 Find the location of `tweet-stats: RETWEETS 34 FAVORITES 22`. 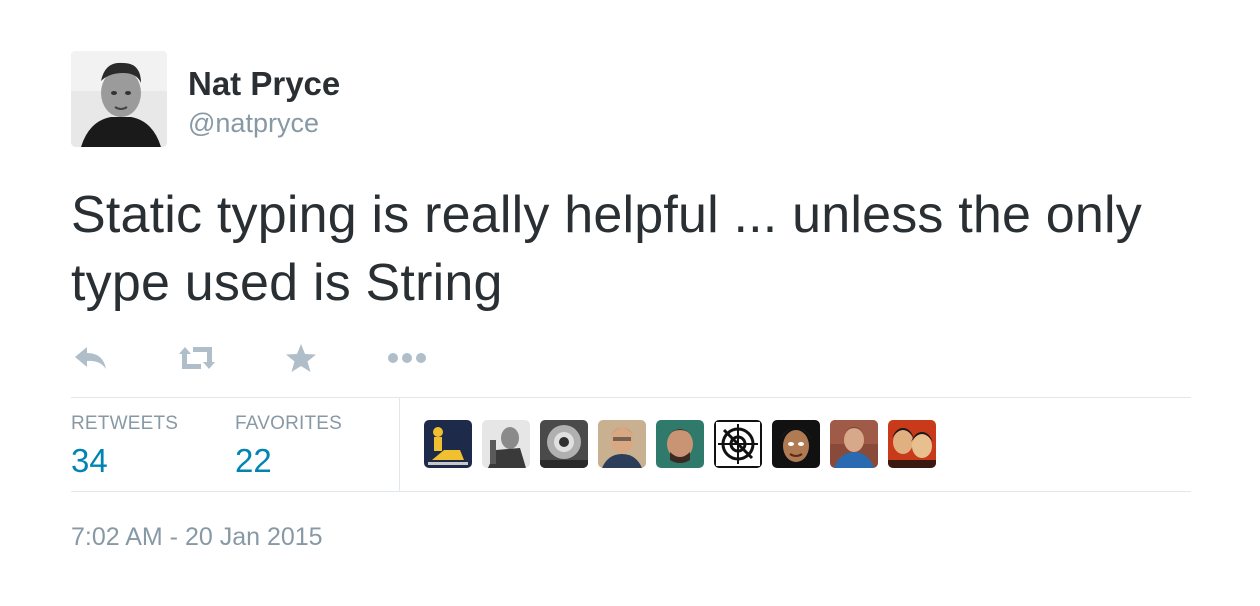

tweet-stats: RETWEETS 34 FAVORITES 22 is located at coordinates (631, 444).